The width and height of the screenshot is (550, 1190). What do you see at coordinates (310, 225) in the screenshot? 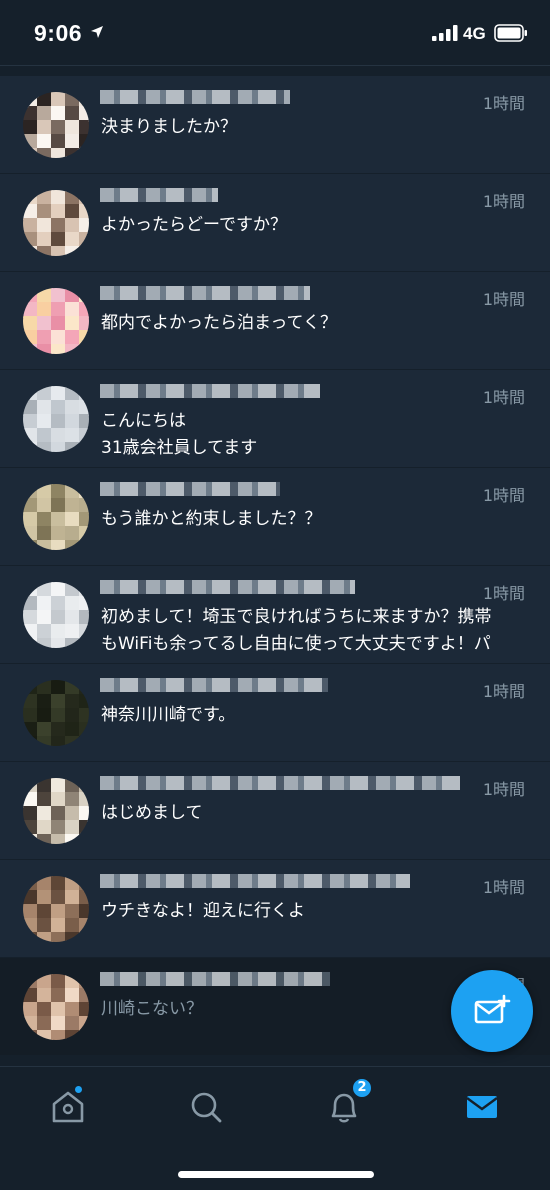
I see `message-preview: よかったらどーですか？` at bounding box center [310, 225].